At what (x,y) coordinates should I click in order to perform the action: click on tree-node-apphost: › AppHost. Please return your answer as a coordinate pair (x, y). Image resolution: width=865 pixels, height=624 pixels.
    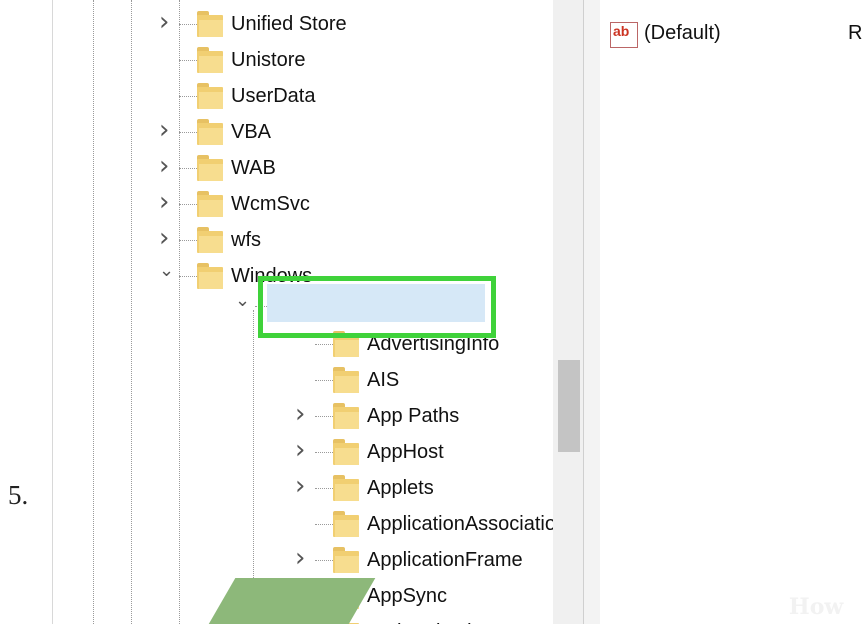
    Looking at the image, I should click on (303, 452).